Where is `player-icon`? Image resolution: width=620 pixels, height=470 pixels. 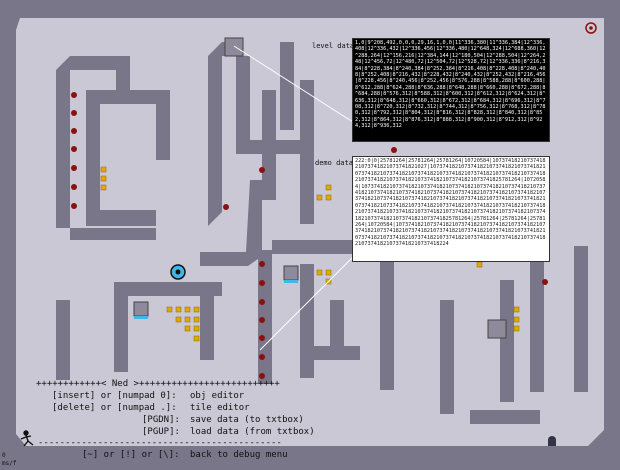
player-icon is located at coordinates (178, 272).